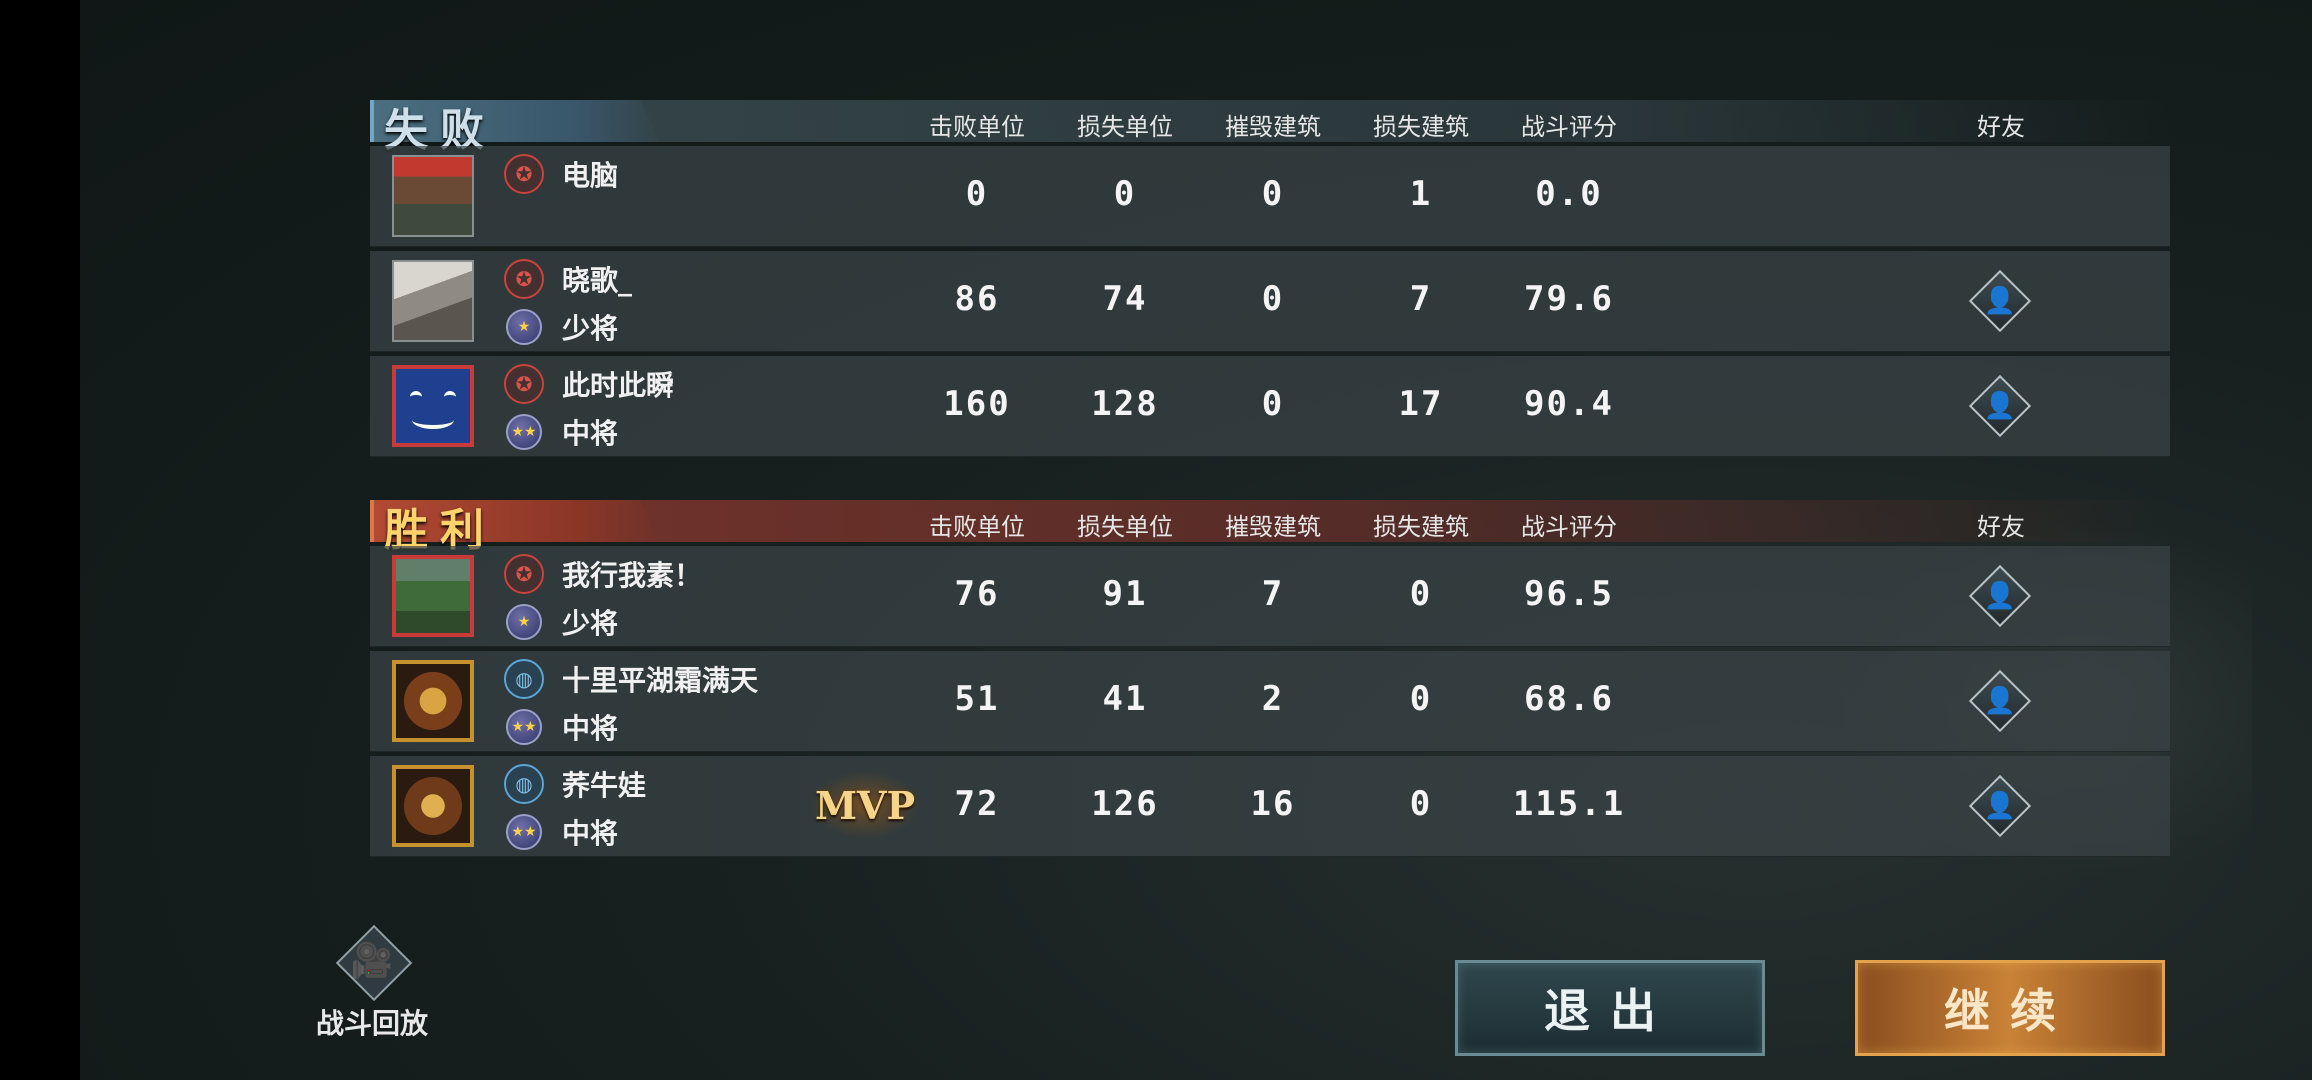  I want to click on player-name: 十里平湖霜满天, so click(660, 680).